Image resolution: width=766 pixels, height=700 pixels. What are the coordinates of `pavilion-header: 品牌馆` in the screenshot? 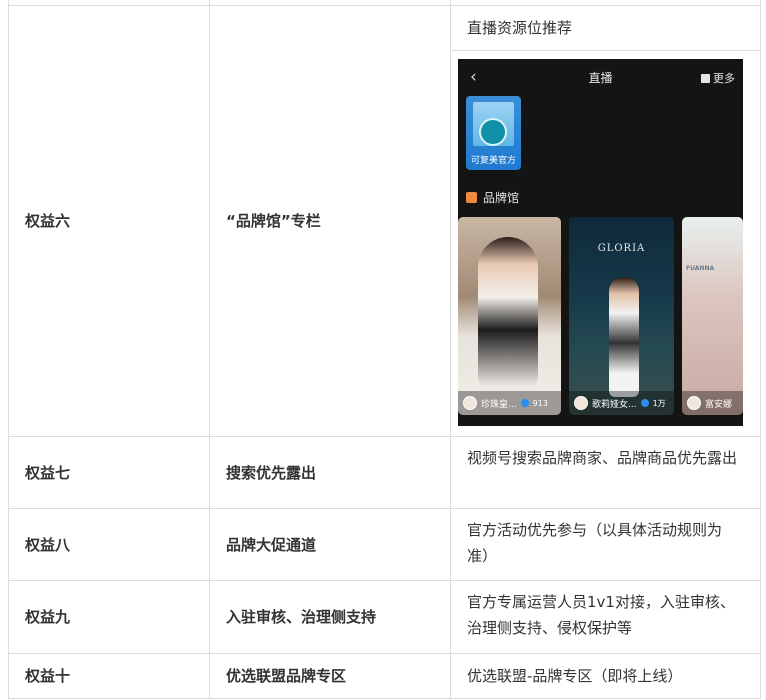 It's located at (492, 197).